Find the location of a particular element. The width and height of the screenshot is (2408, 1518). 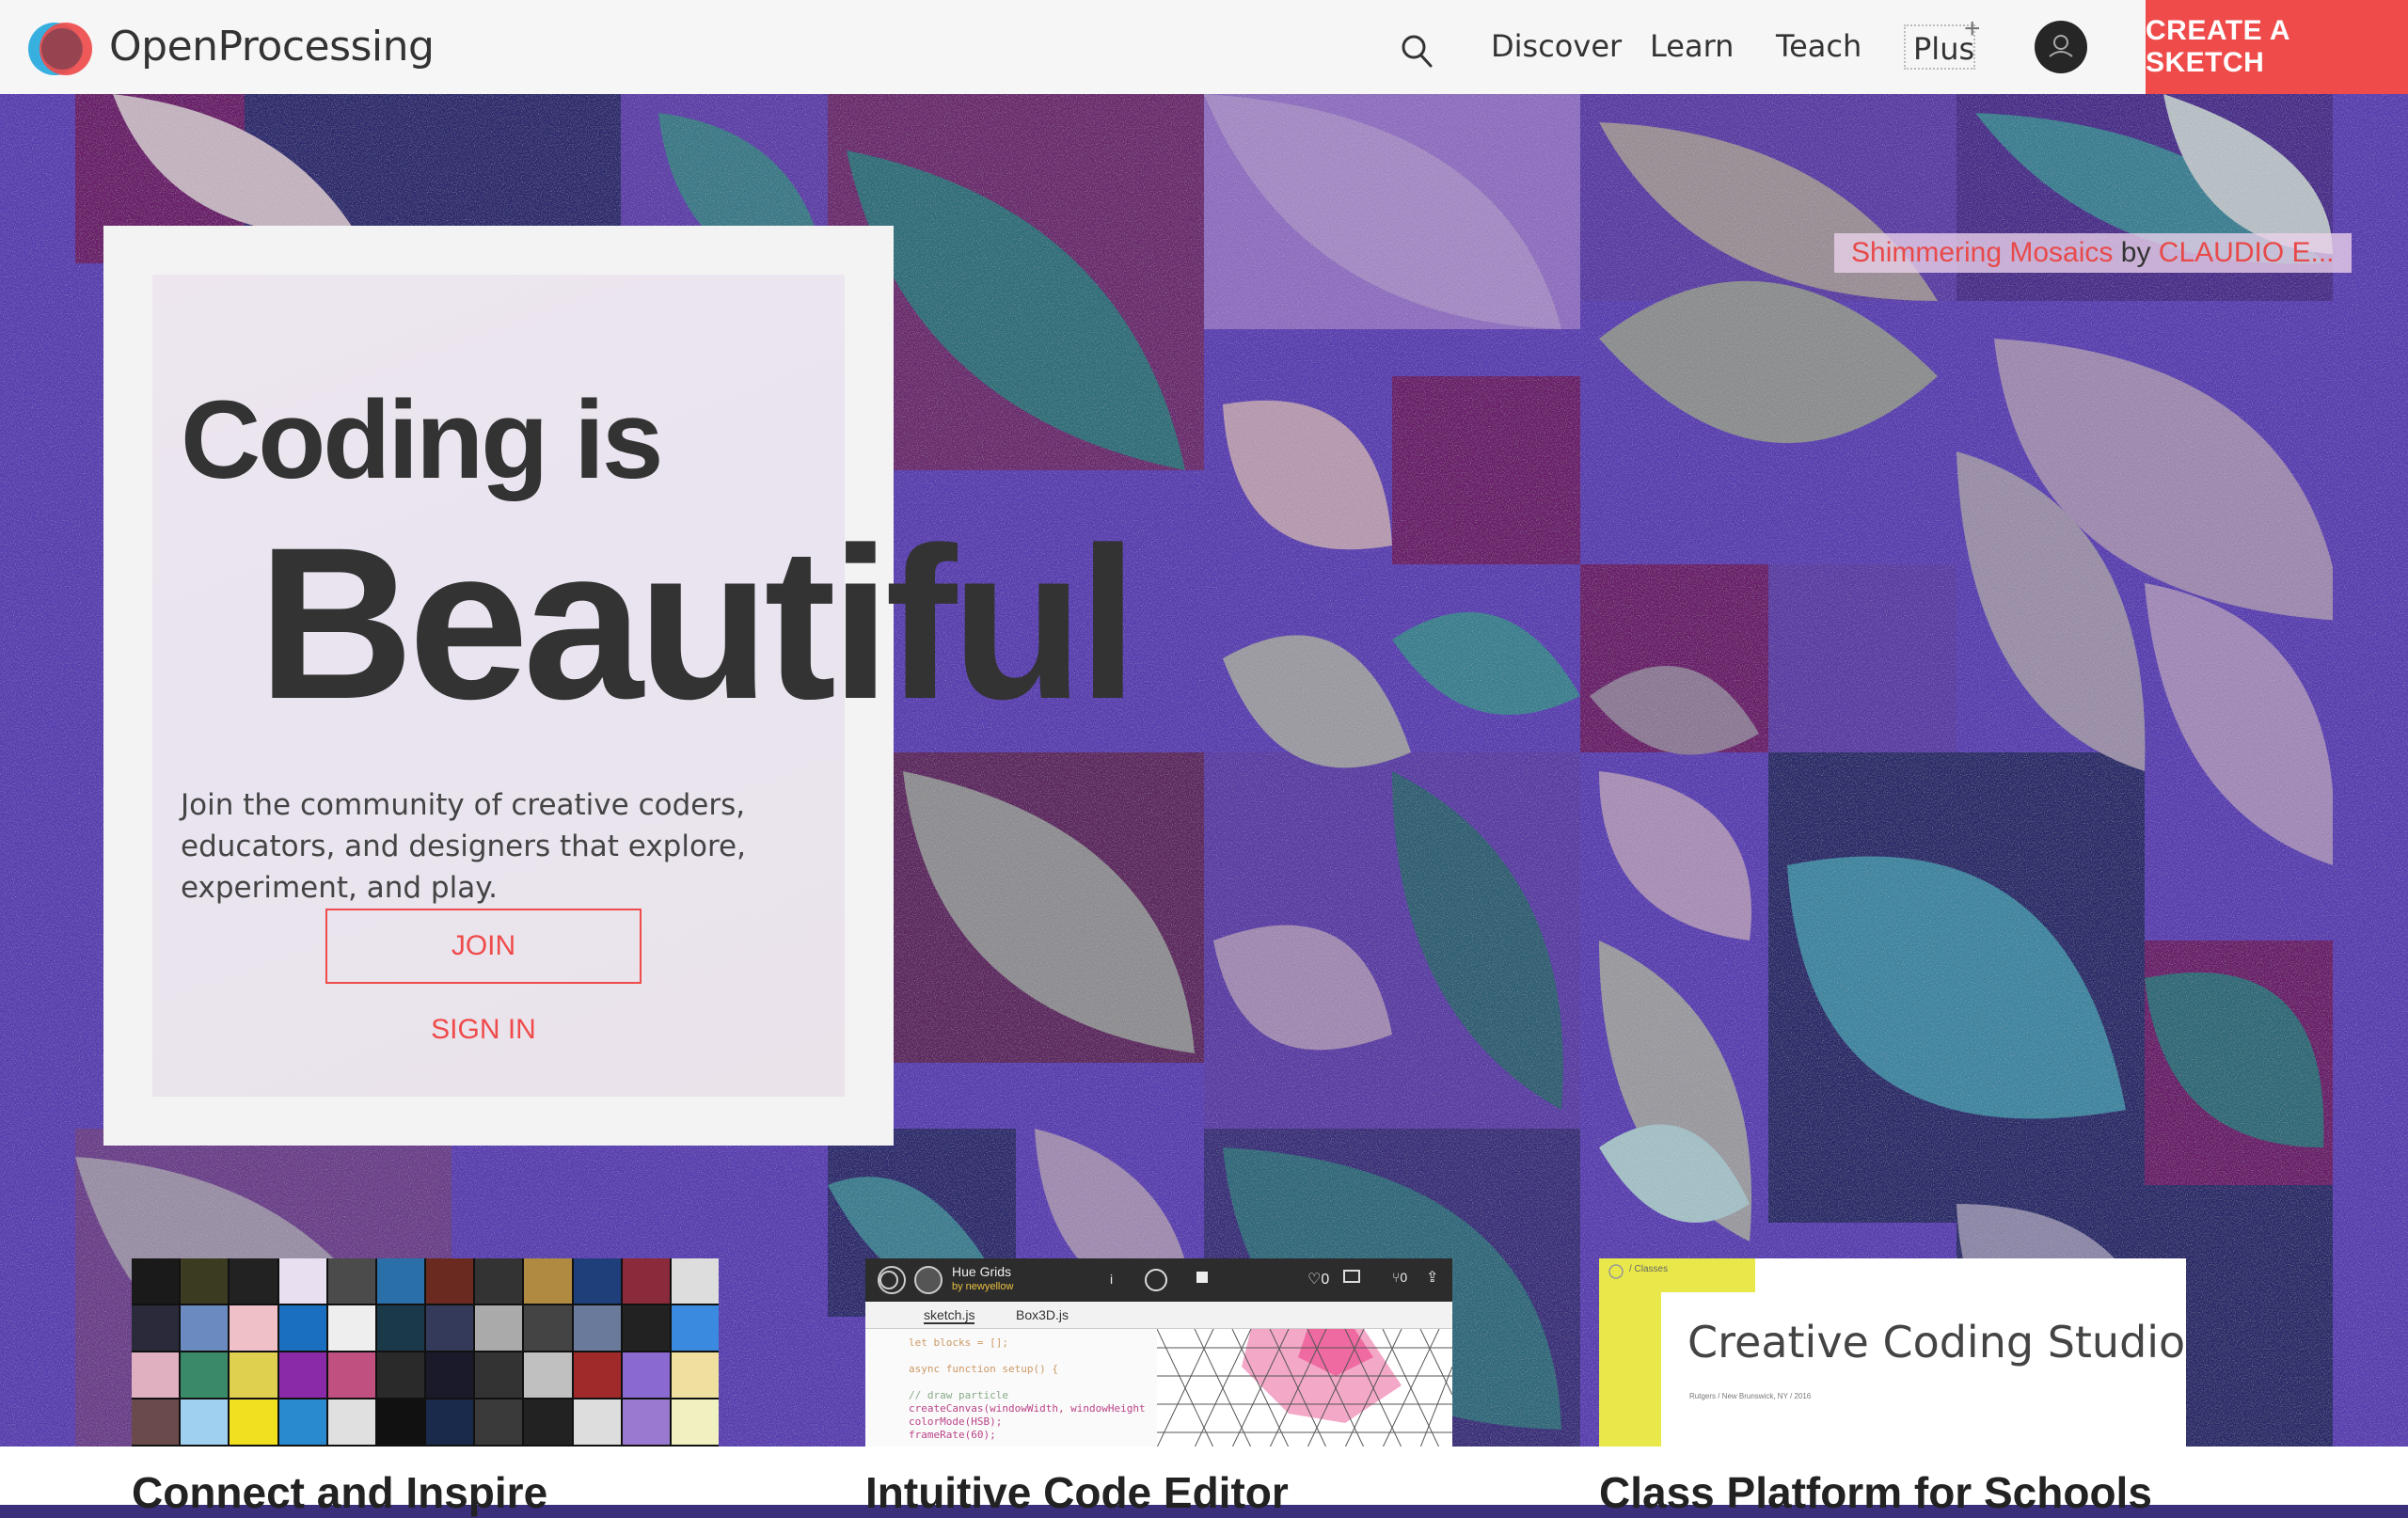

code-line: frameRate(60); is located at coordinates (953, 1435).